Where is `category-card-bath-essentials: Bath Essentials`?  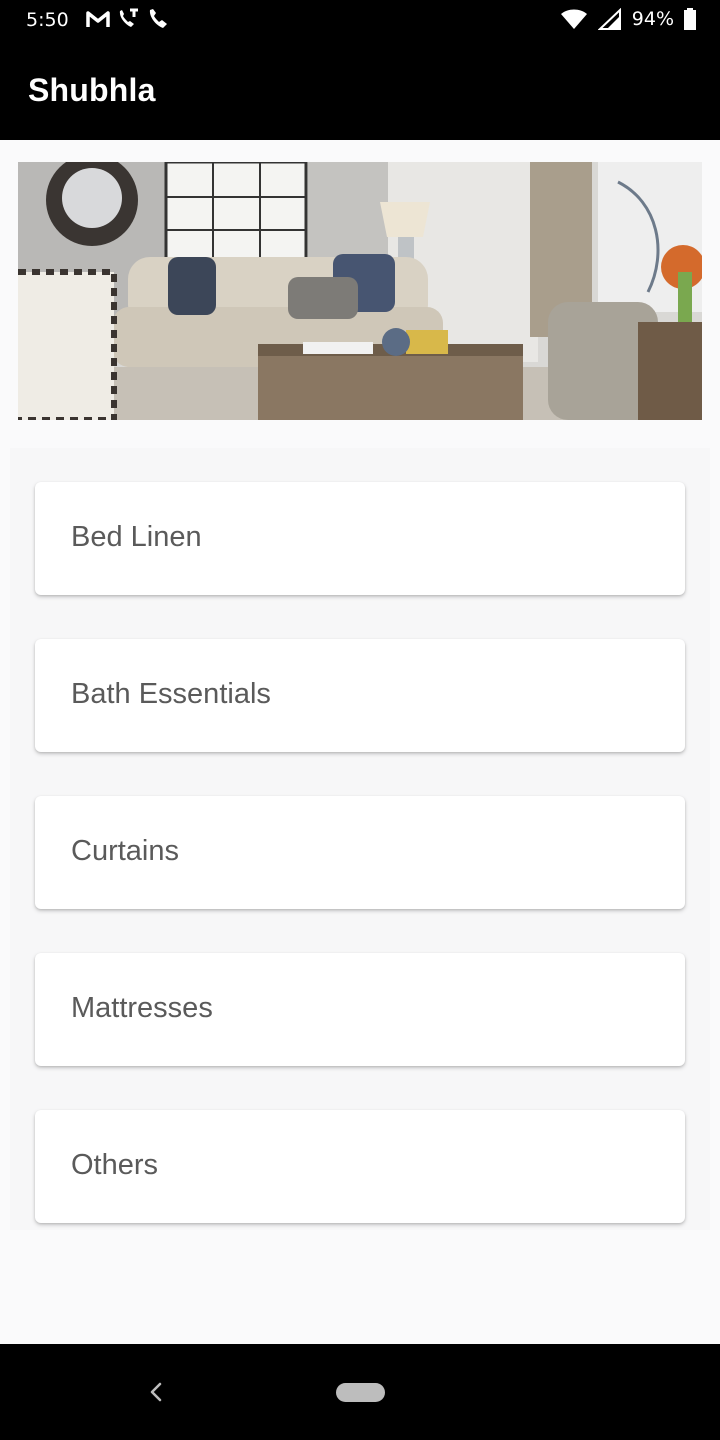
category-card-bath-essentials: Bath Essentials is located at coordinates (360, 695).